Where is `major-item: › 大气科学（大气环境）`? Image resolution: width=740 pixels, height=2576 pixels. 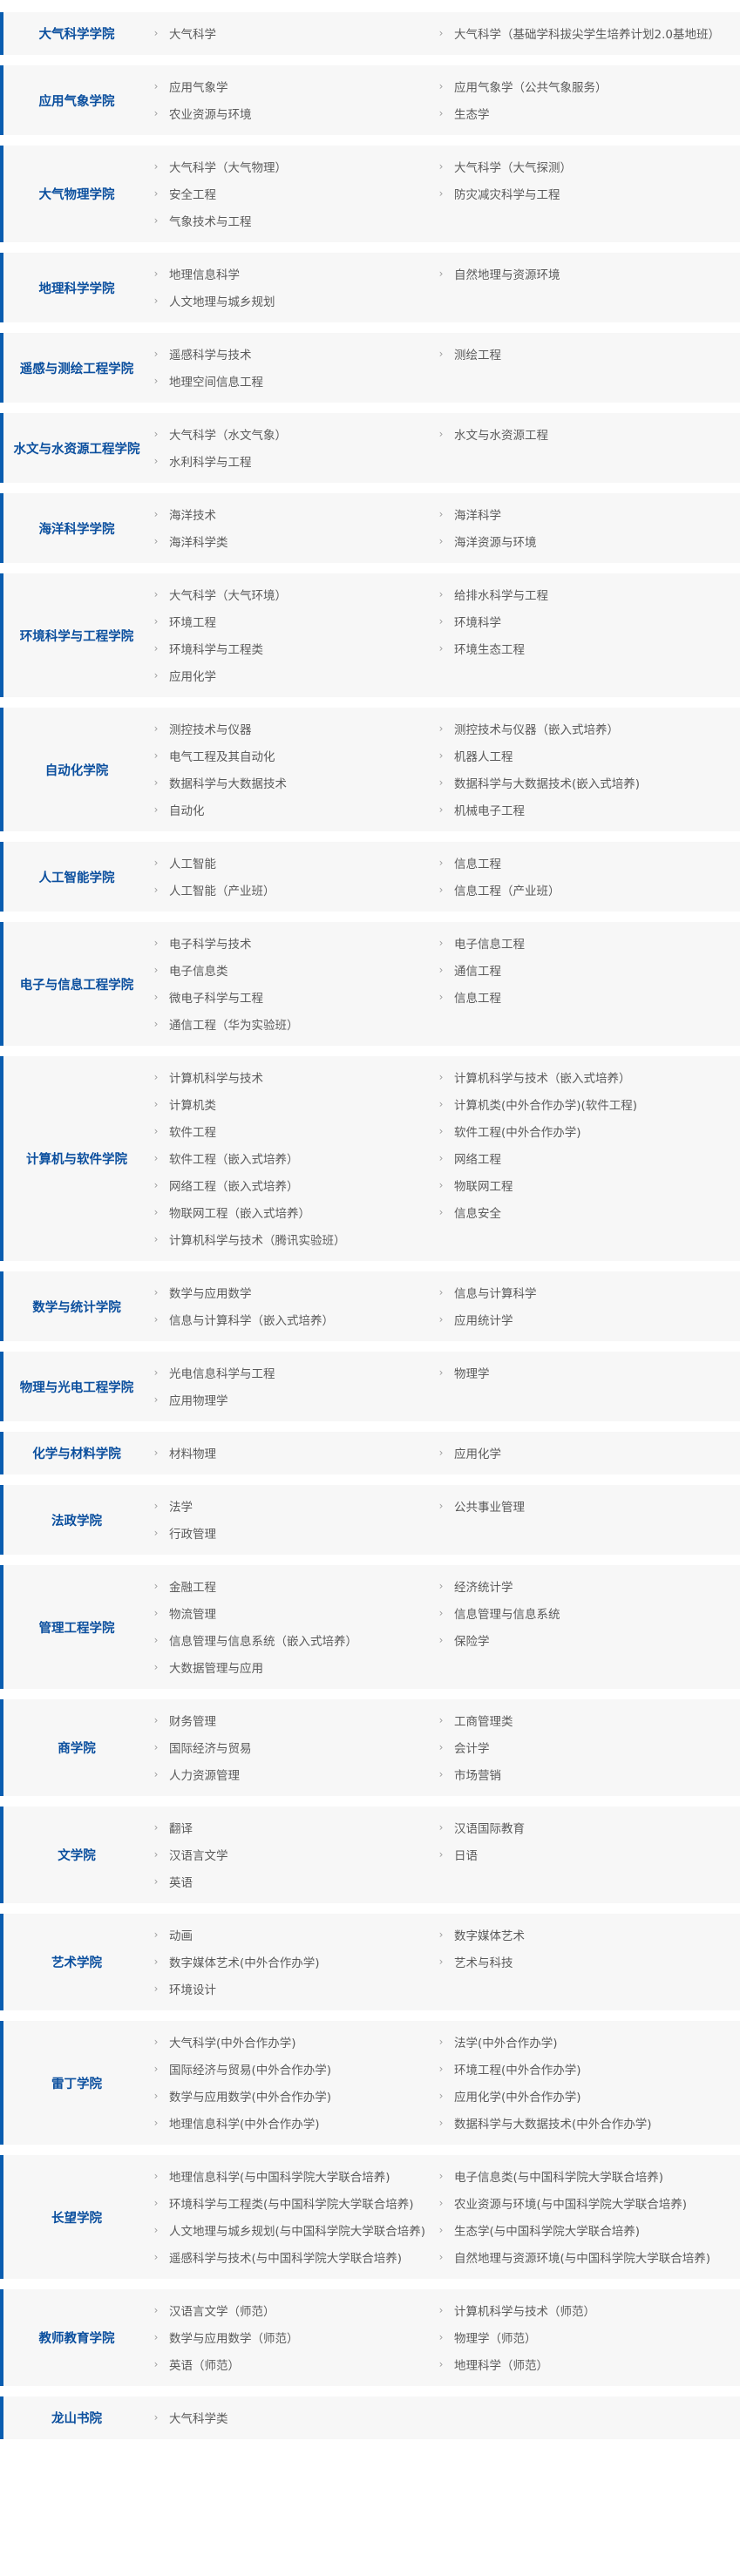
major-item: › 大气科学（大气环境） is located at coordinates (292, 594).